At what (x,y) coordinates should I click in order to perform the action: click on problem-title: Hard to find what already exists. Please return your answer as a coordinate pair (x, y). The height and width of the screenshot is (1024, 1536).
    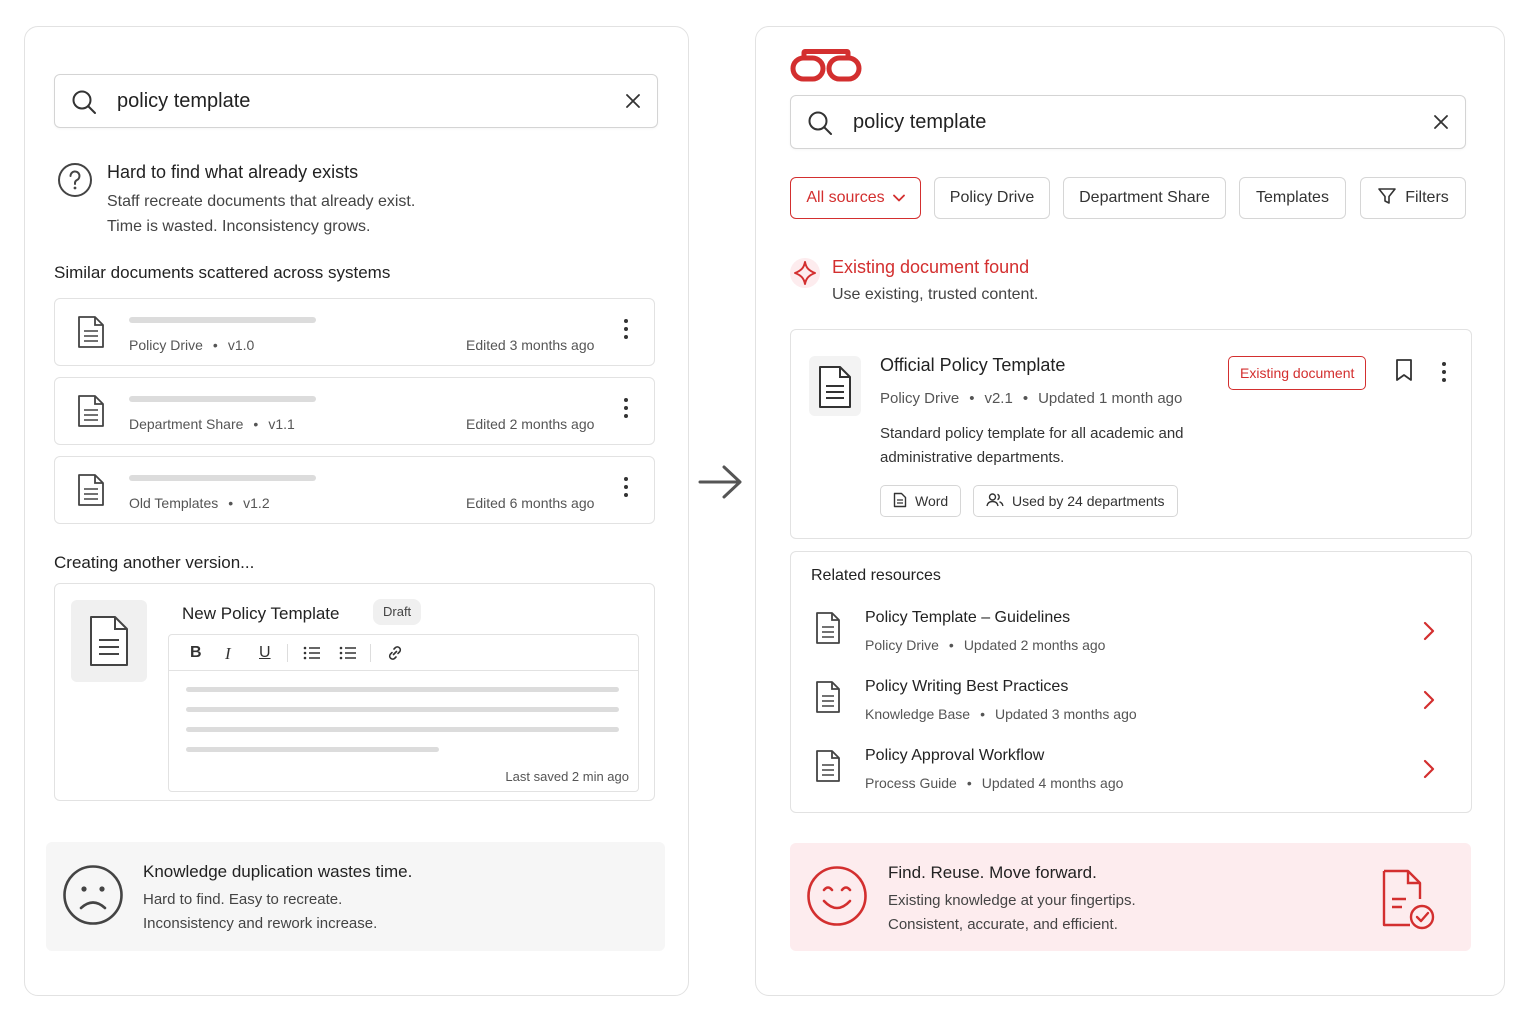
    Looking at the image, I should click on (233, 172).